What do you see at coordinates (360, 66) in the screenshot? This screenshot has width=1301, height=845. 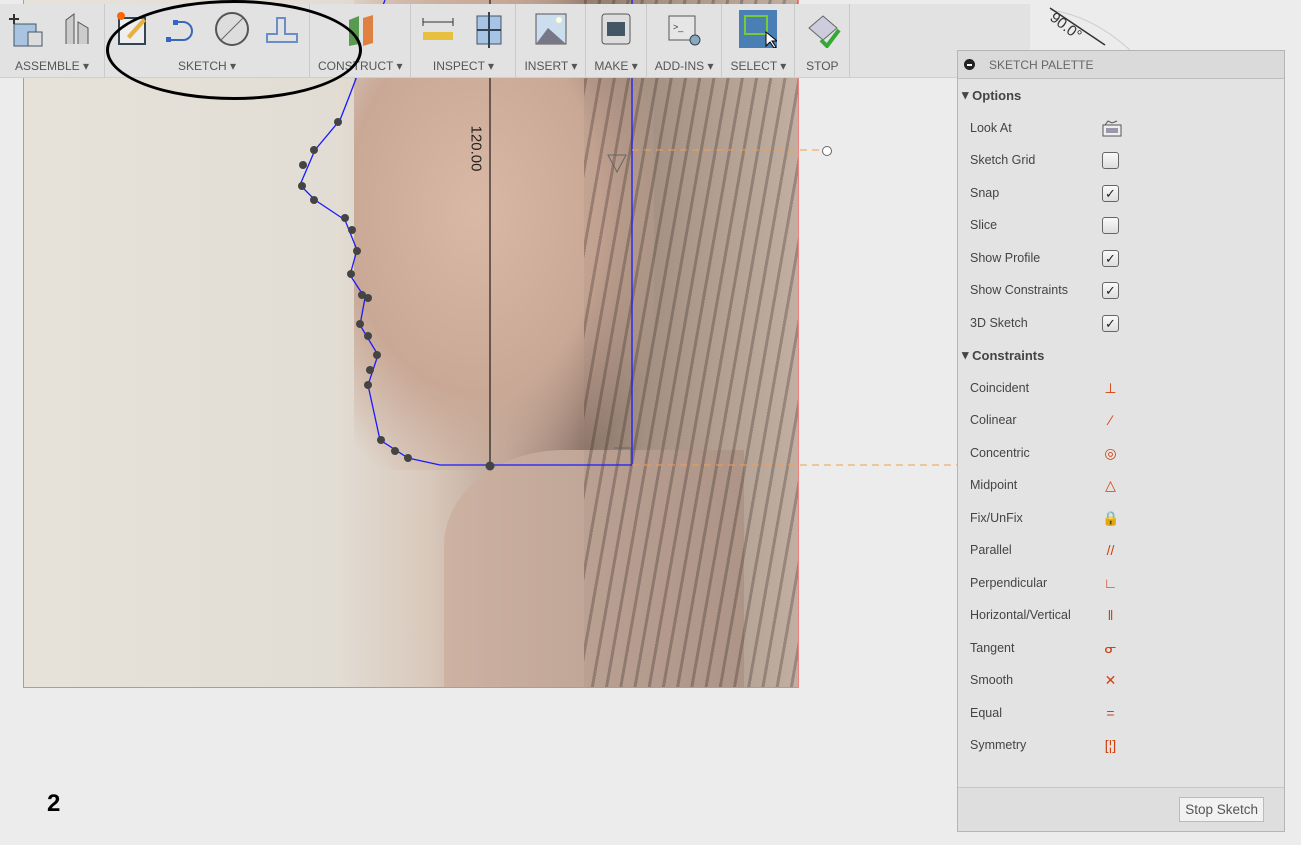 I see `toolbar-menu-label: CONSTRUCT ▾` at bounding box center [360, 66].